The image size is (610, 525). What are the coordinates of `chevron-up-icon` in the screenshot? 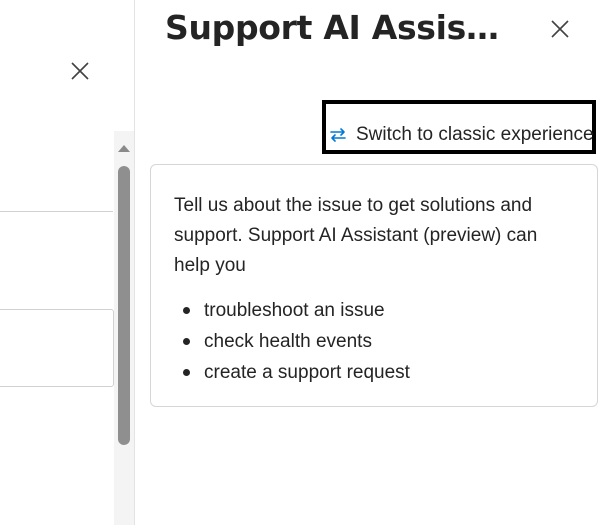 It's located at (124, 148).